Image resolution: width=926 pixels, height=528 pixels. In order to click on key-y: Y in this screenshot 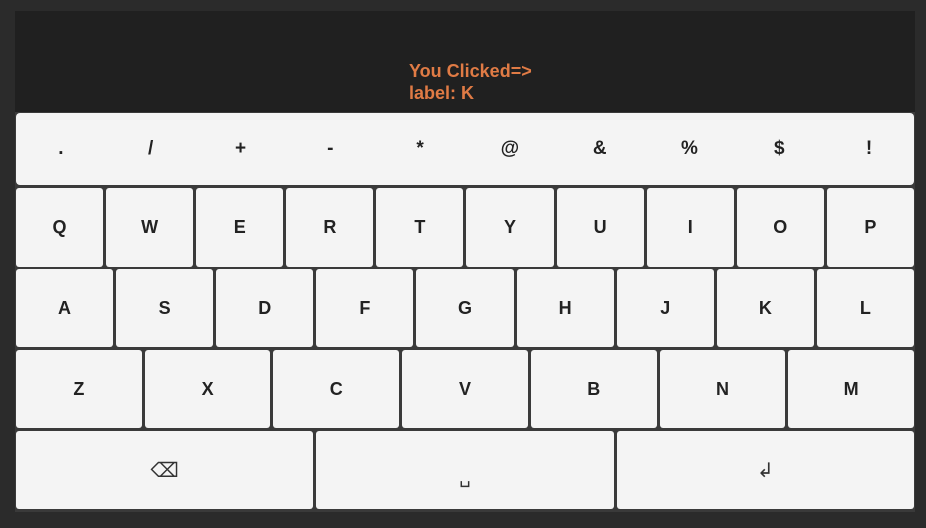, I will do `click(510, 227)`.